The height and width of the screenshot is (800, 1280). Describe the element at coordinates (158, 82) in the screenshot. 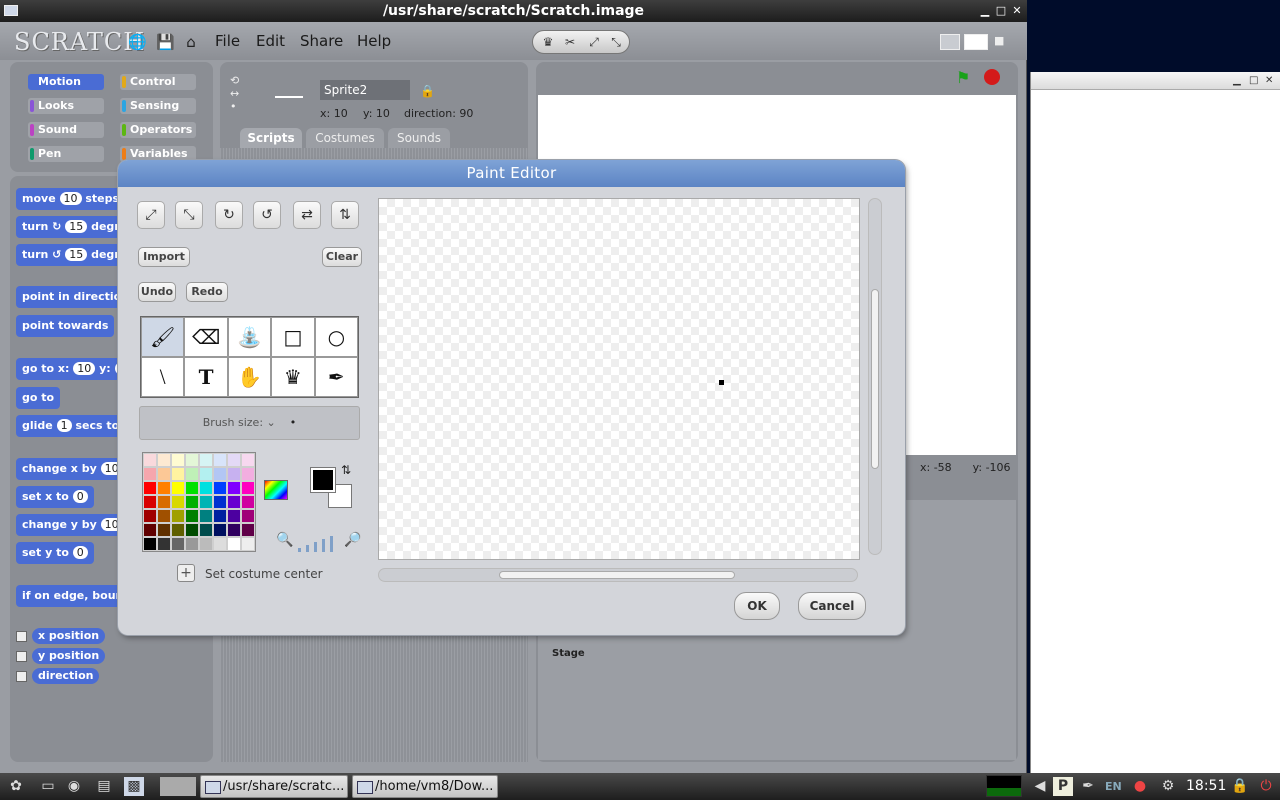

I see `category-control: Control` at that location.